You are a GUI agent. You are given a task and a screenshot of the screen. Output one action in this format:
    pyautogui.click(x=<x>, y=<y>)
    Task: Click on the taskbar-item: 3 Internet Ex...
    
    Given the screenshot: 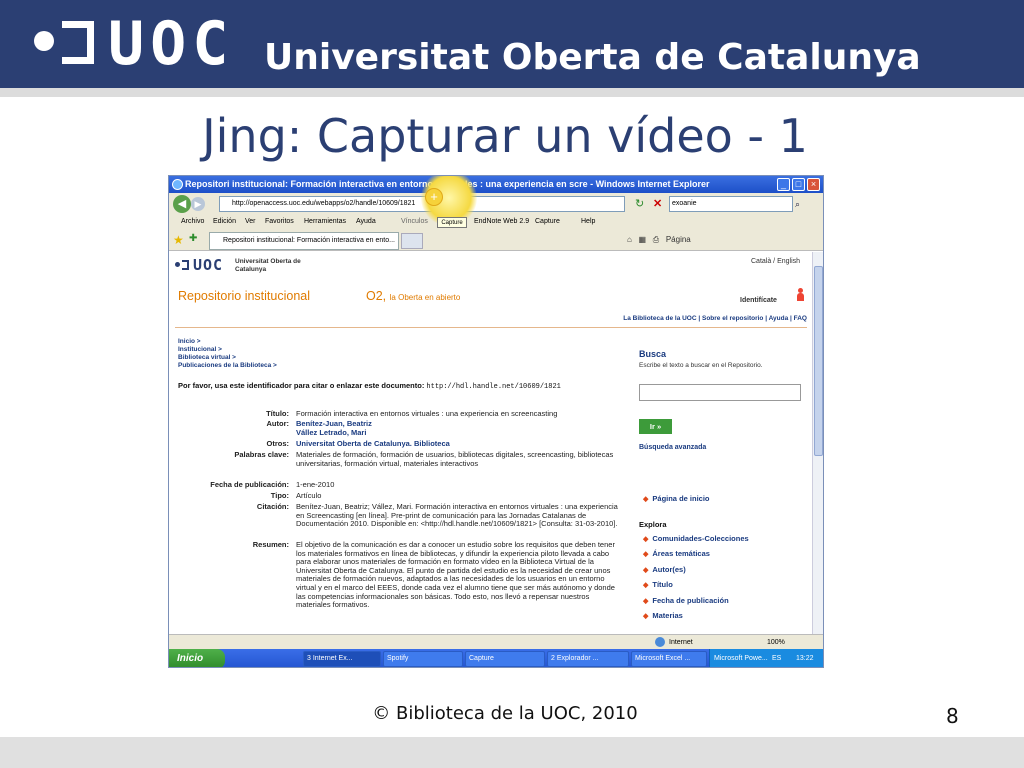 What is the action you would take?
    pyautogui.click(x=342, y=659)
    